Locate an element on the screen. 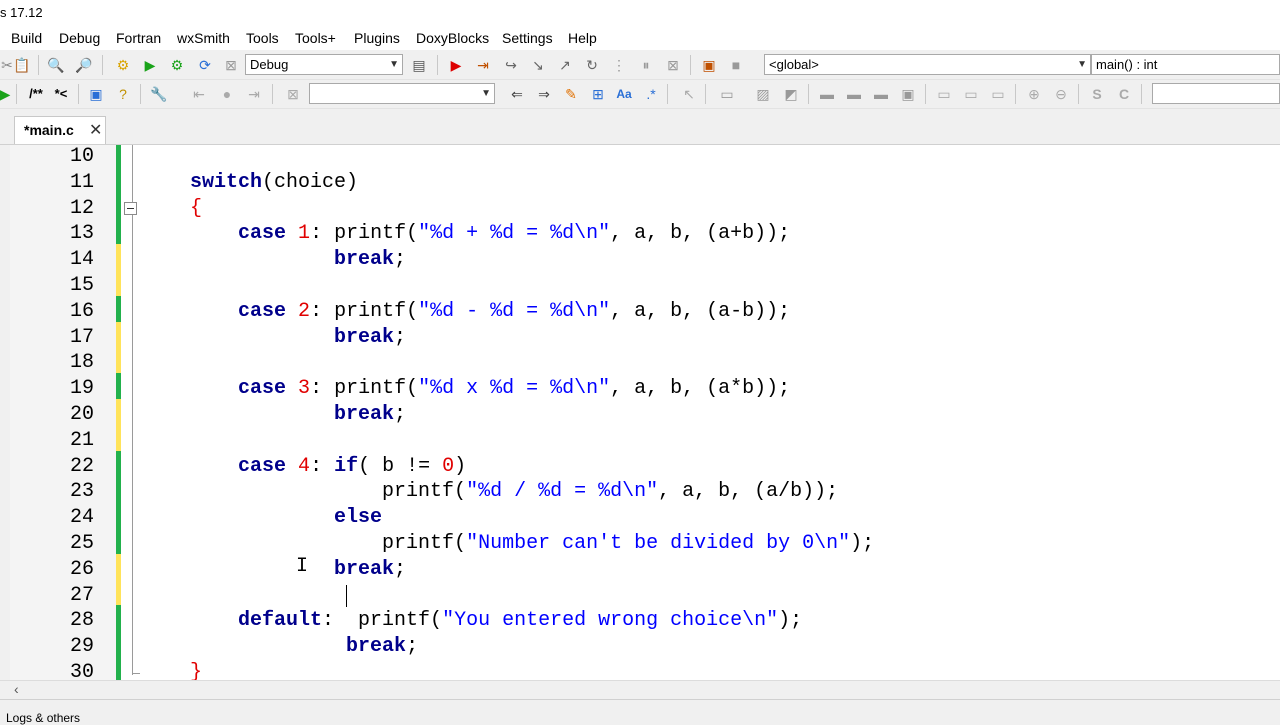  menu-tools: Tools is located at coordinates (262, 38).